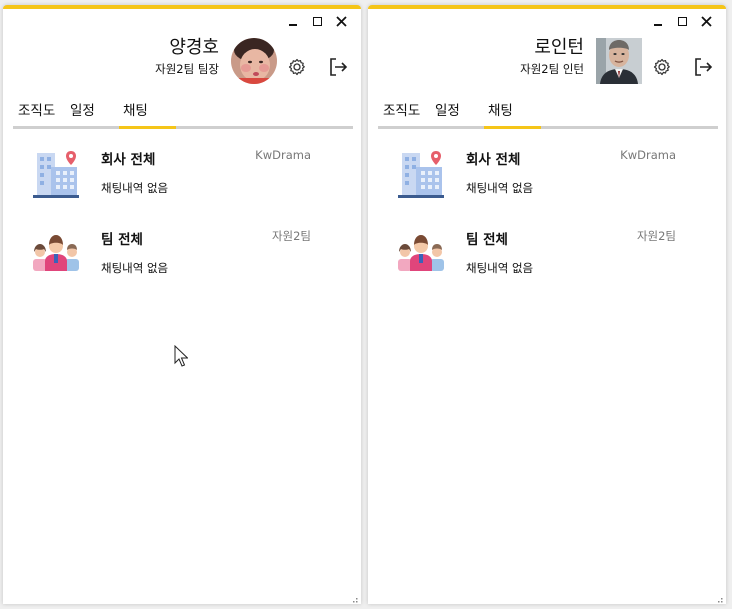 Image resolution: width=732 pixels, height=609 pixels. Describe the element at coordinates (559, 47) in the screenshot. I see `user-name: 로인턴` at that location.